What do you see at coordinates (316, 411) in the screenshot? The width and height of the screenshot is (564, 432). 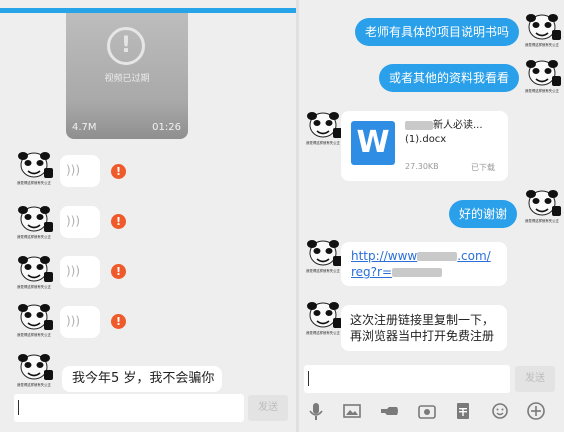 I see `microphone-icon` at bounding box center [316, 411].